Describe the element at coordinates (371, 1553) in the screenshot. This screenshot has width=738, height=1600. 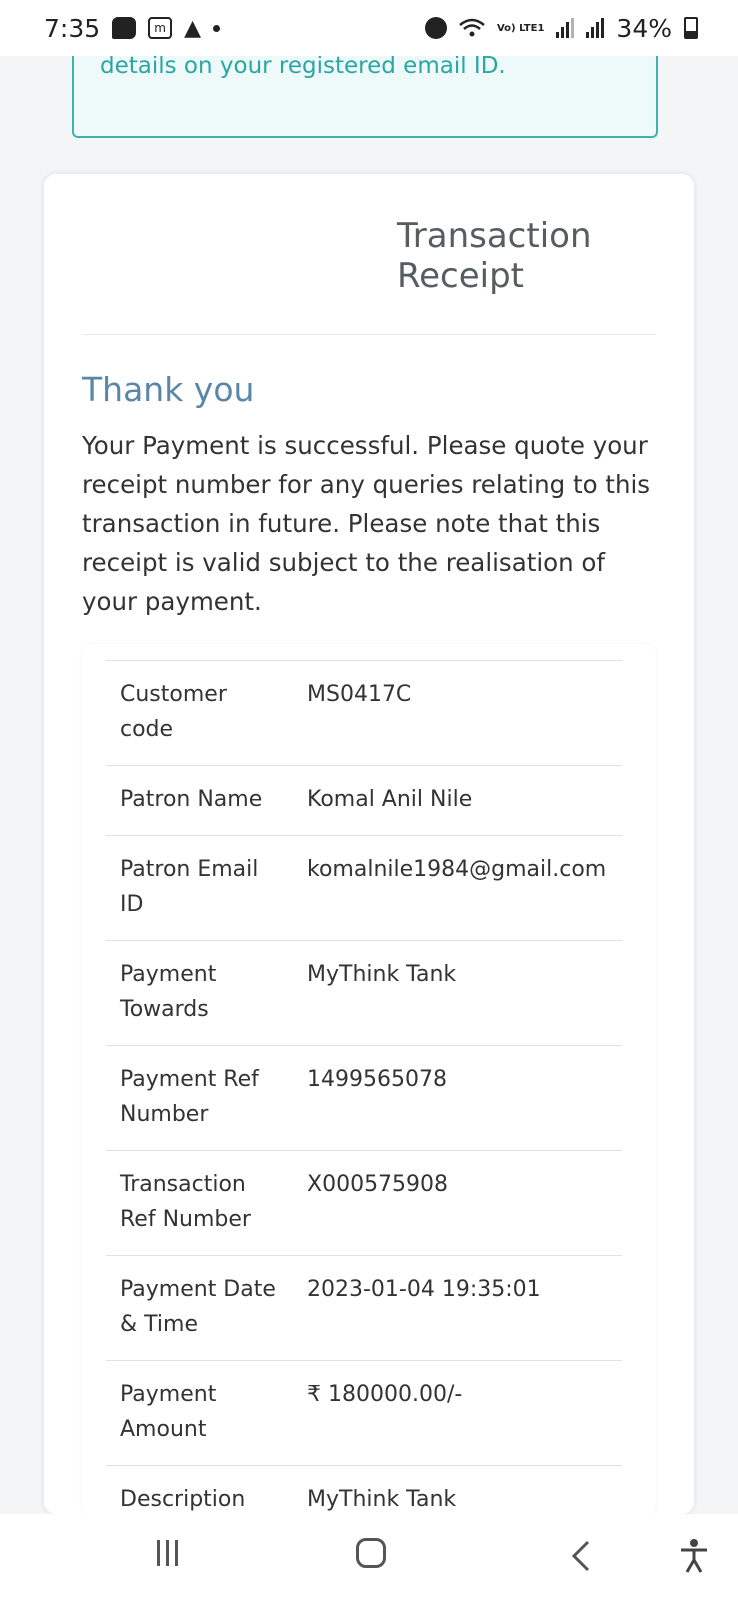
I see `home-icon` at that location.